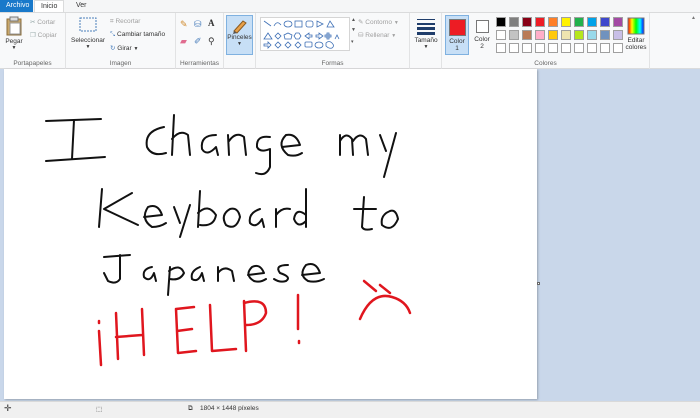  Describe the element at coordinates (426, 47) in the screenshot. I see `size-dropdown-icon: ▼` at that location.